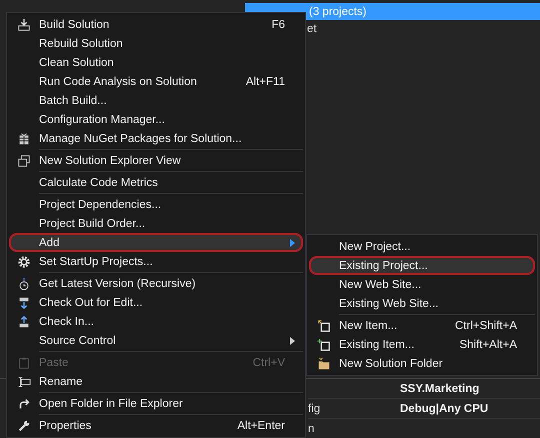  Describe the element at coordinates (24, 283) in the screenshot. I see `clock-icon` at that location.